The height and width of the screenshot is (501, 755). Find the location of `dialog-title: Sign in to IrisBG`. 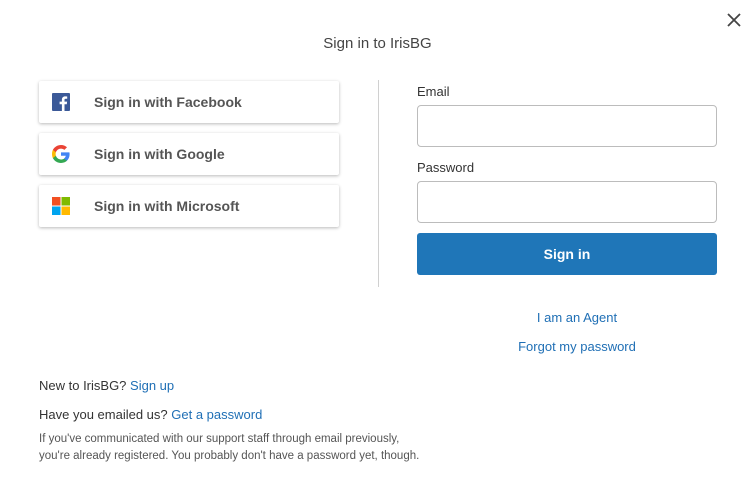

dialog-title: Sign in to IrisBG is located at coordinates (377, 43).